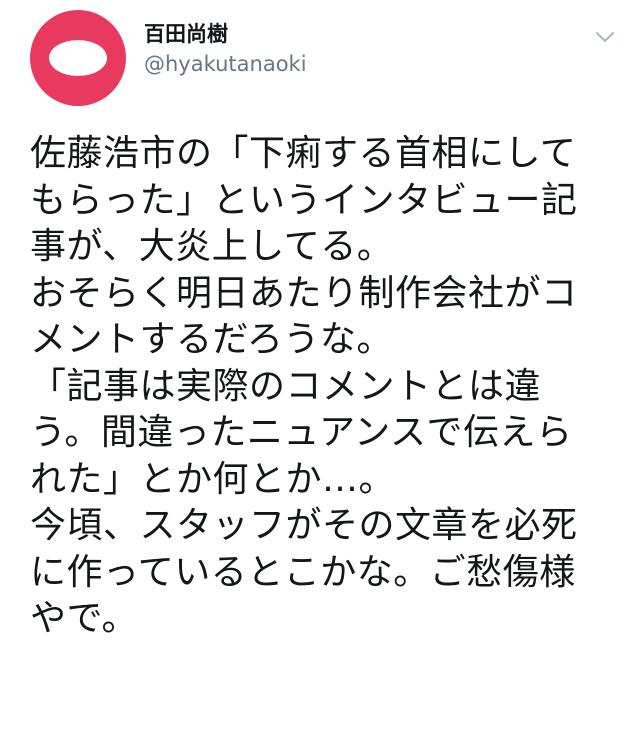 Image resolution: width=642 pixels, height=744 pixels. I want to click on tweet-text-line: 事が、大炎上してる。, so click(212, 246).